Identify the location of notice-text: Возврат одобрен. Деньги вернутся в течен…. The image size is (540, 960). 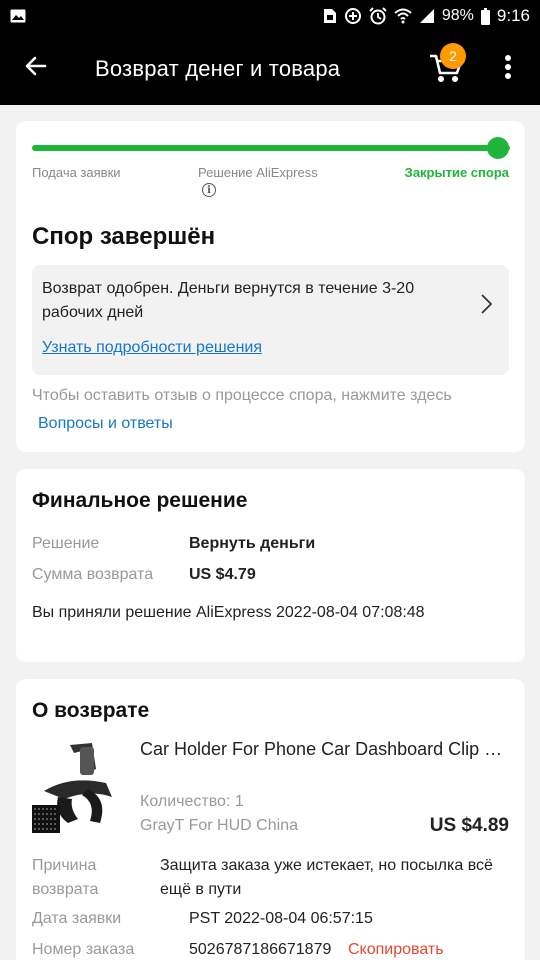
(228, 300).